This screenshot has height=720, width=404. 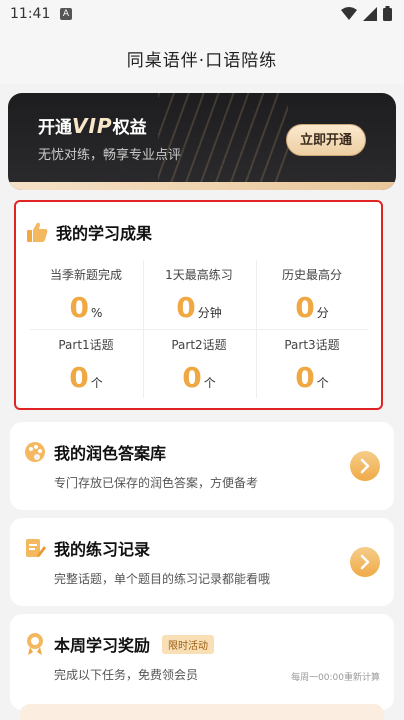 I want to click on stat-part2: Part2话题 0个, so click(x=199, y=364).